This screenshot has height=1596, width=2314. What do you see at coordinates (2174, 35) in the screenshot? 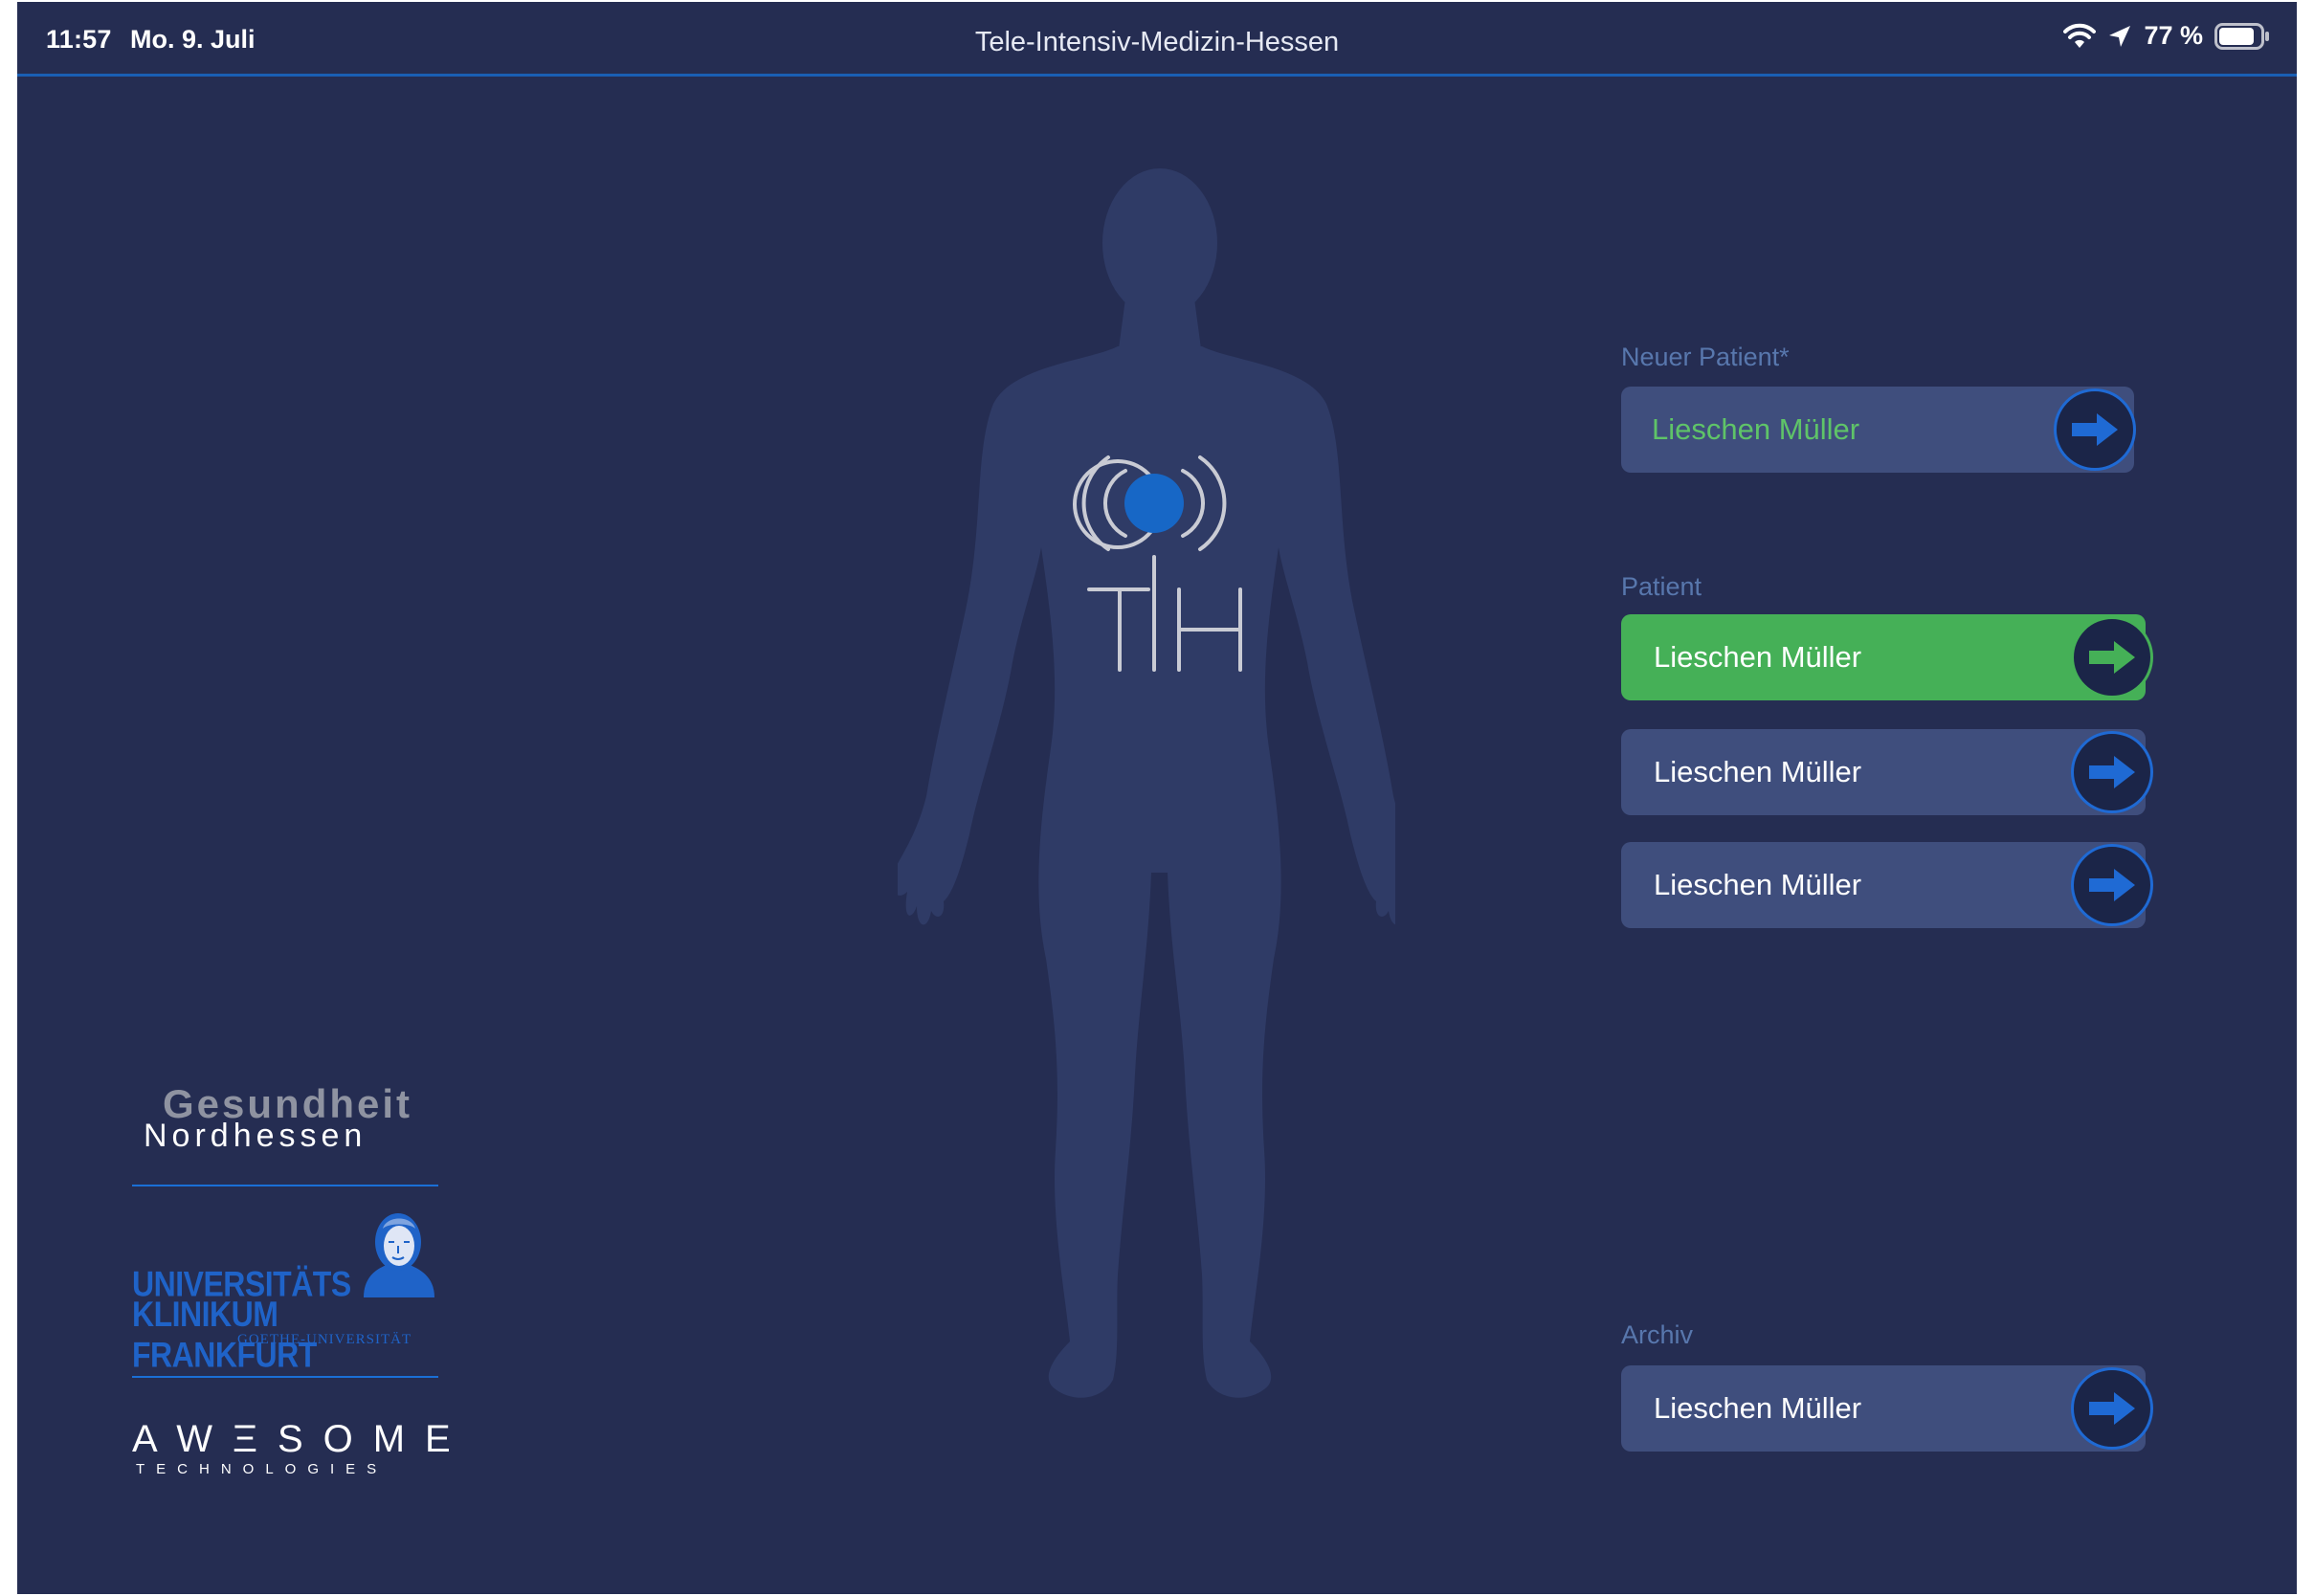
I see `battery-percent: 77 %` at bounding box center [2174, 35].